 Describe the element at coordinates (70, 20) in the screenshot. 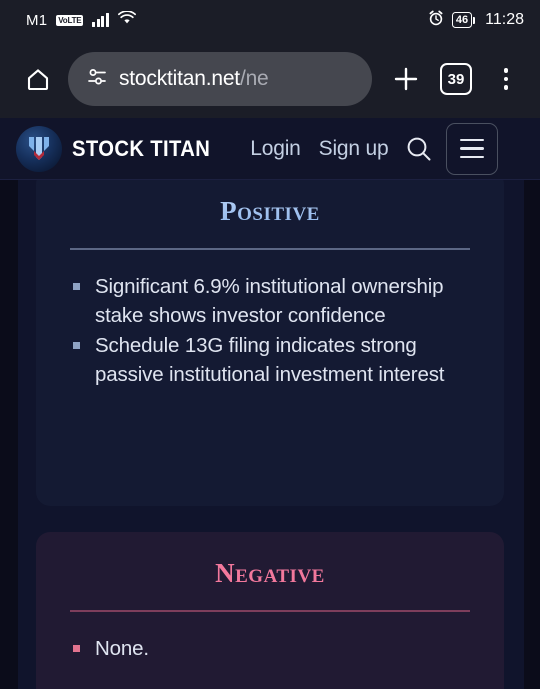

I see `volte-badge: VoLTE` at that location.